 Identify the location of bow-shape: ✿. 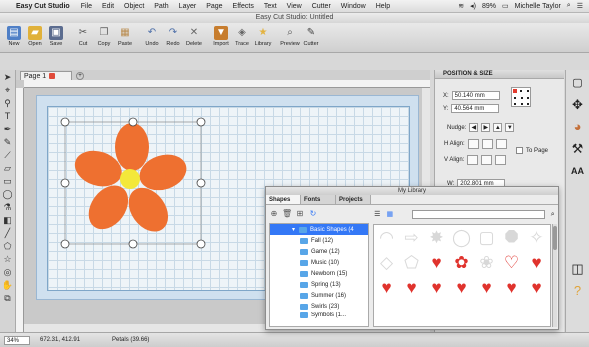
(461, 262).